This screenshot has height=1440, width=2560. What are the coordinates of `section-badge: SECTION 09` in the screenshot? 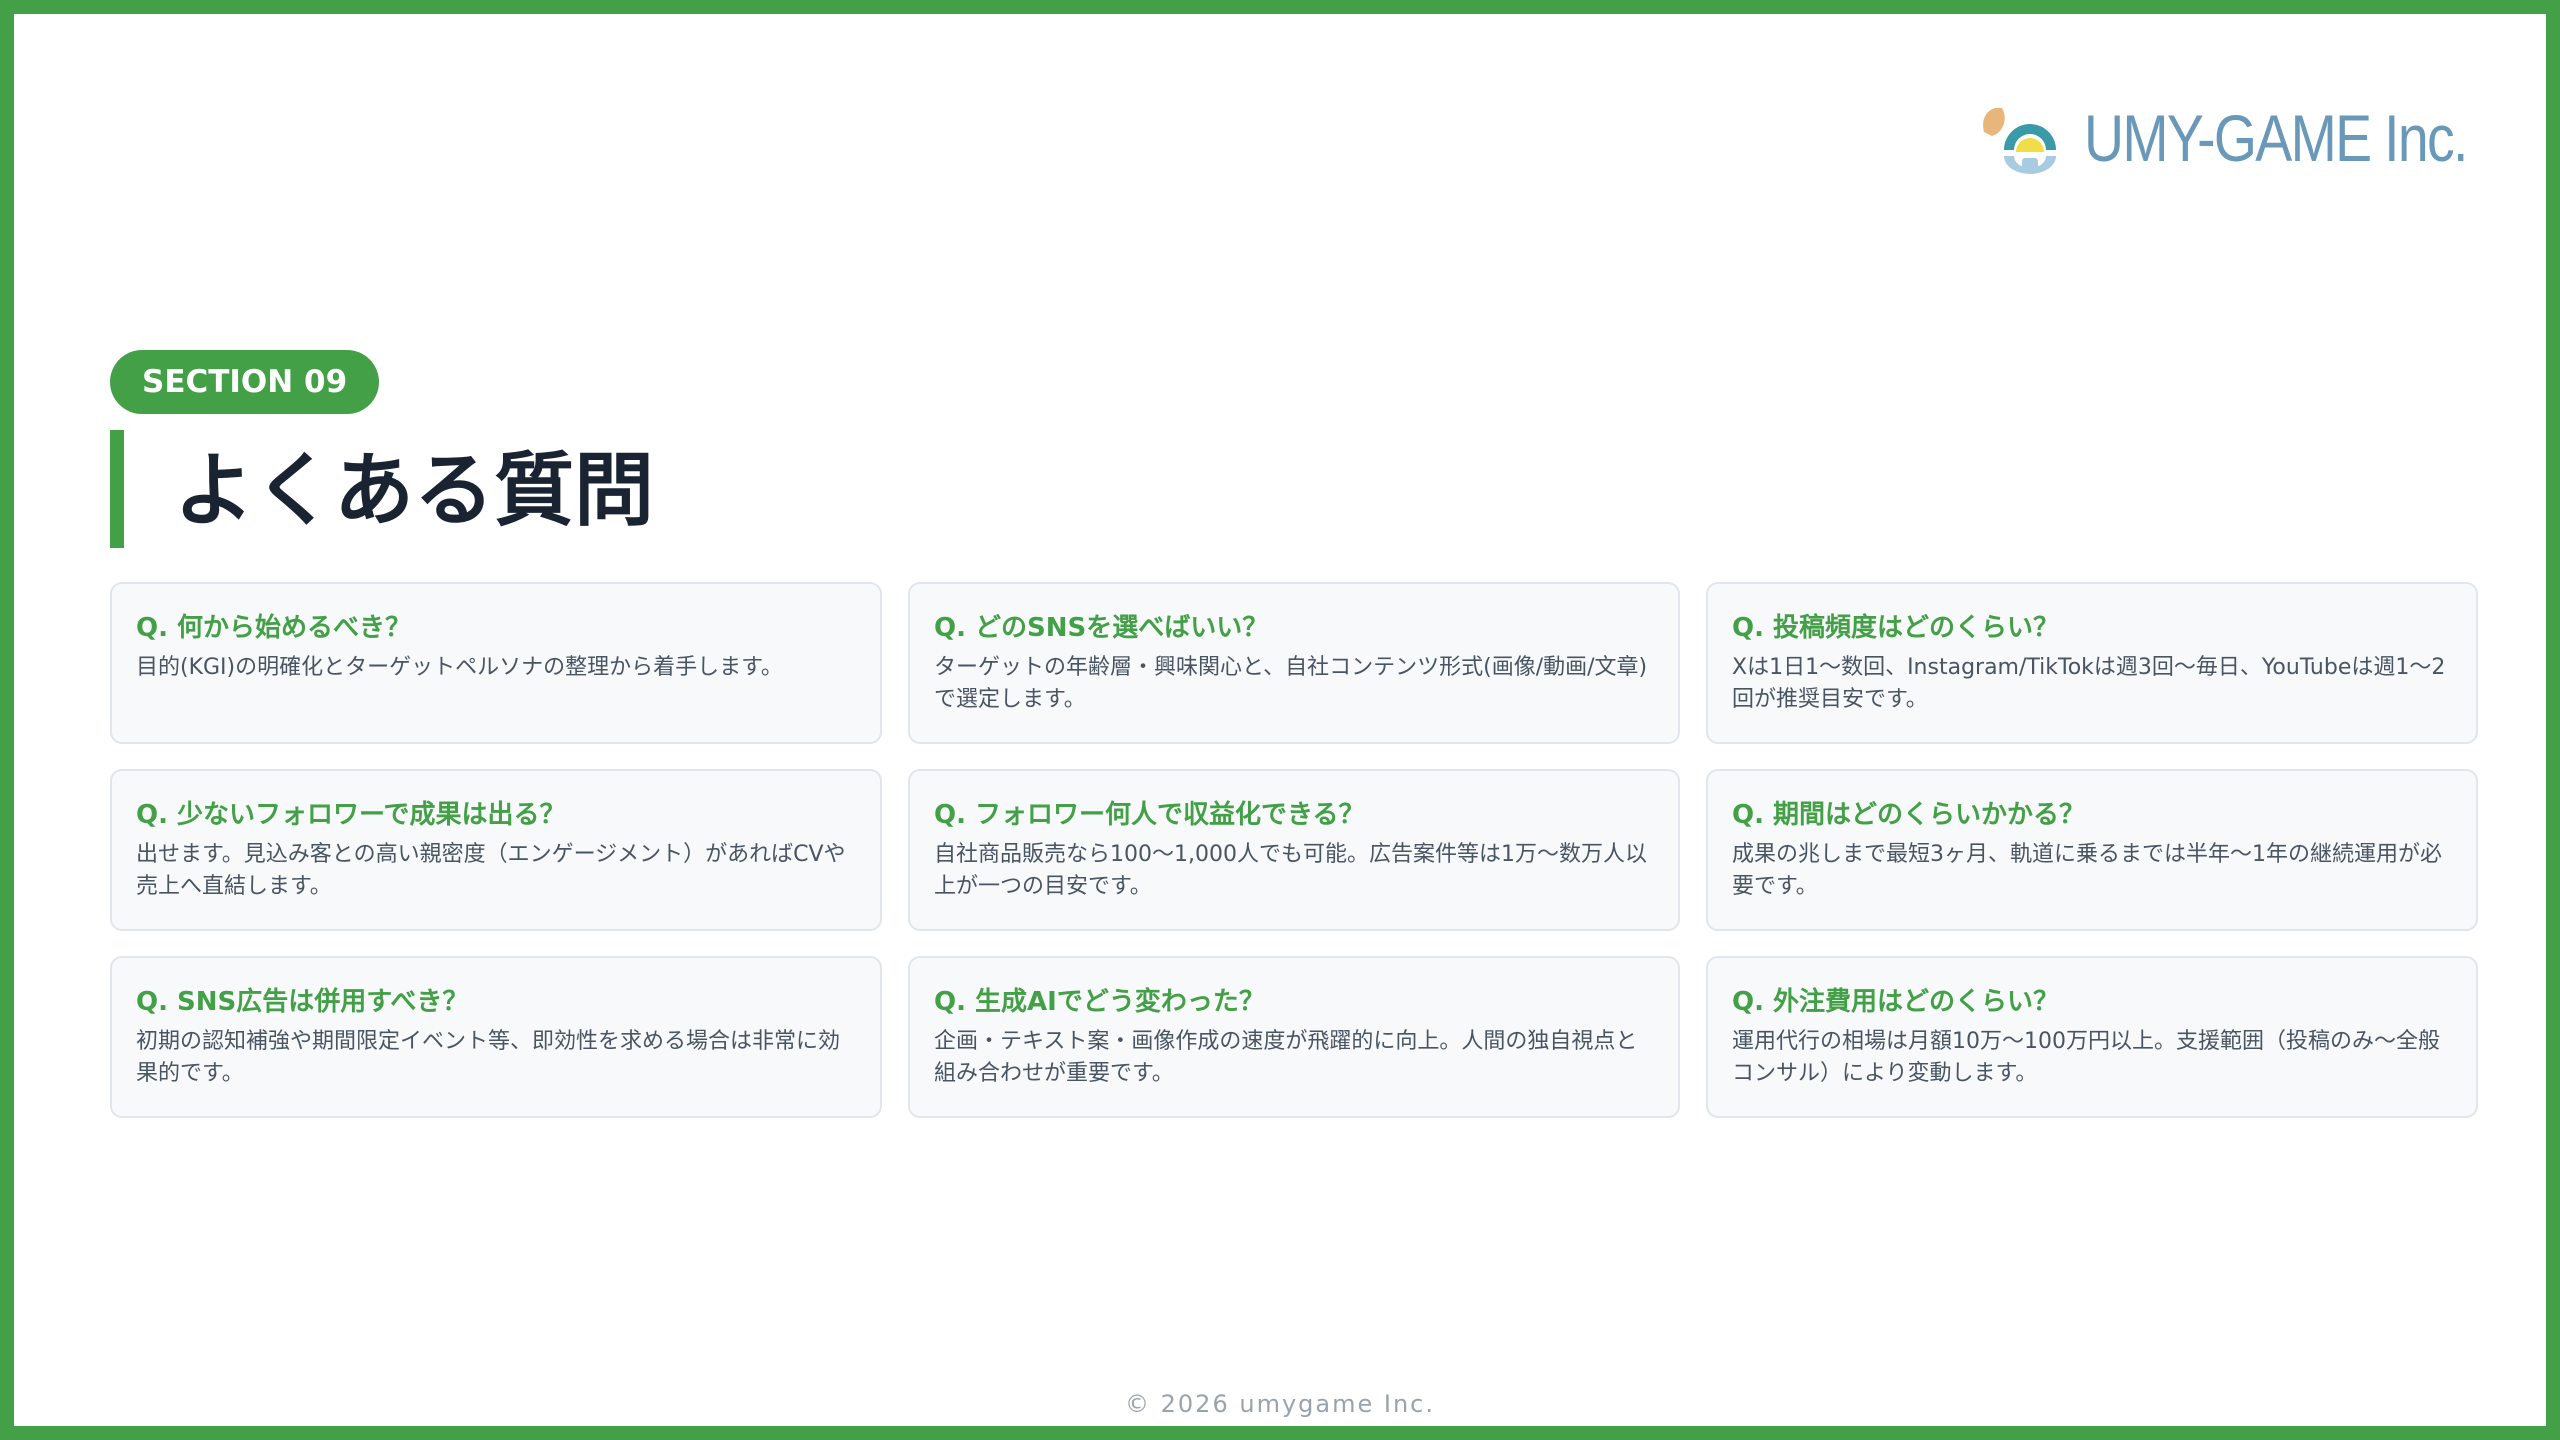 It's located at (245, 382).